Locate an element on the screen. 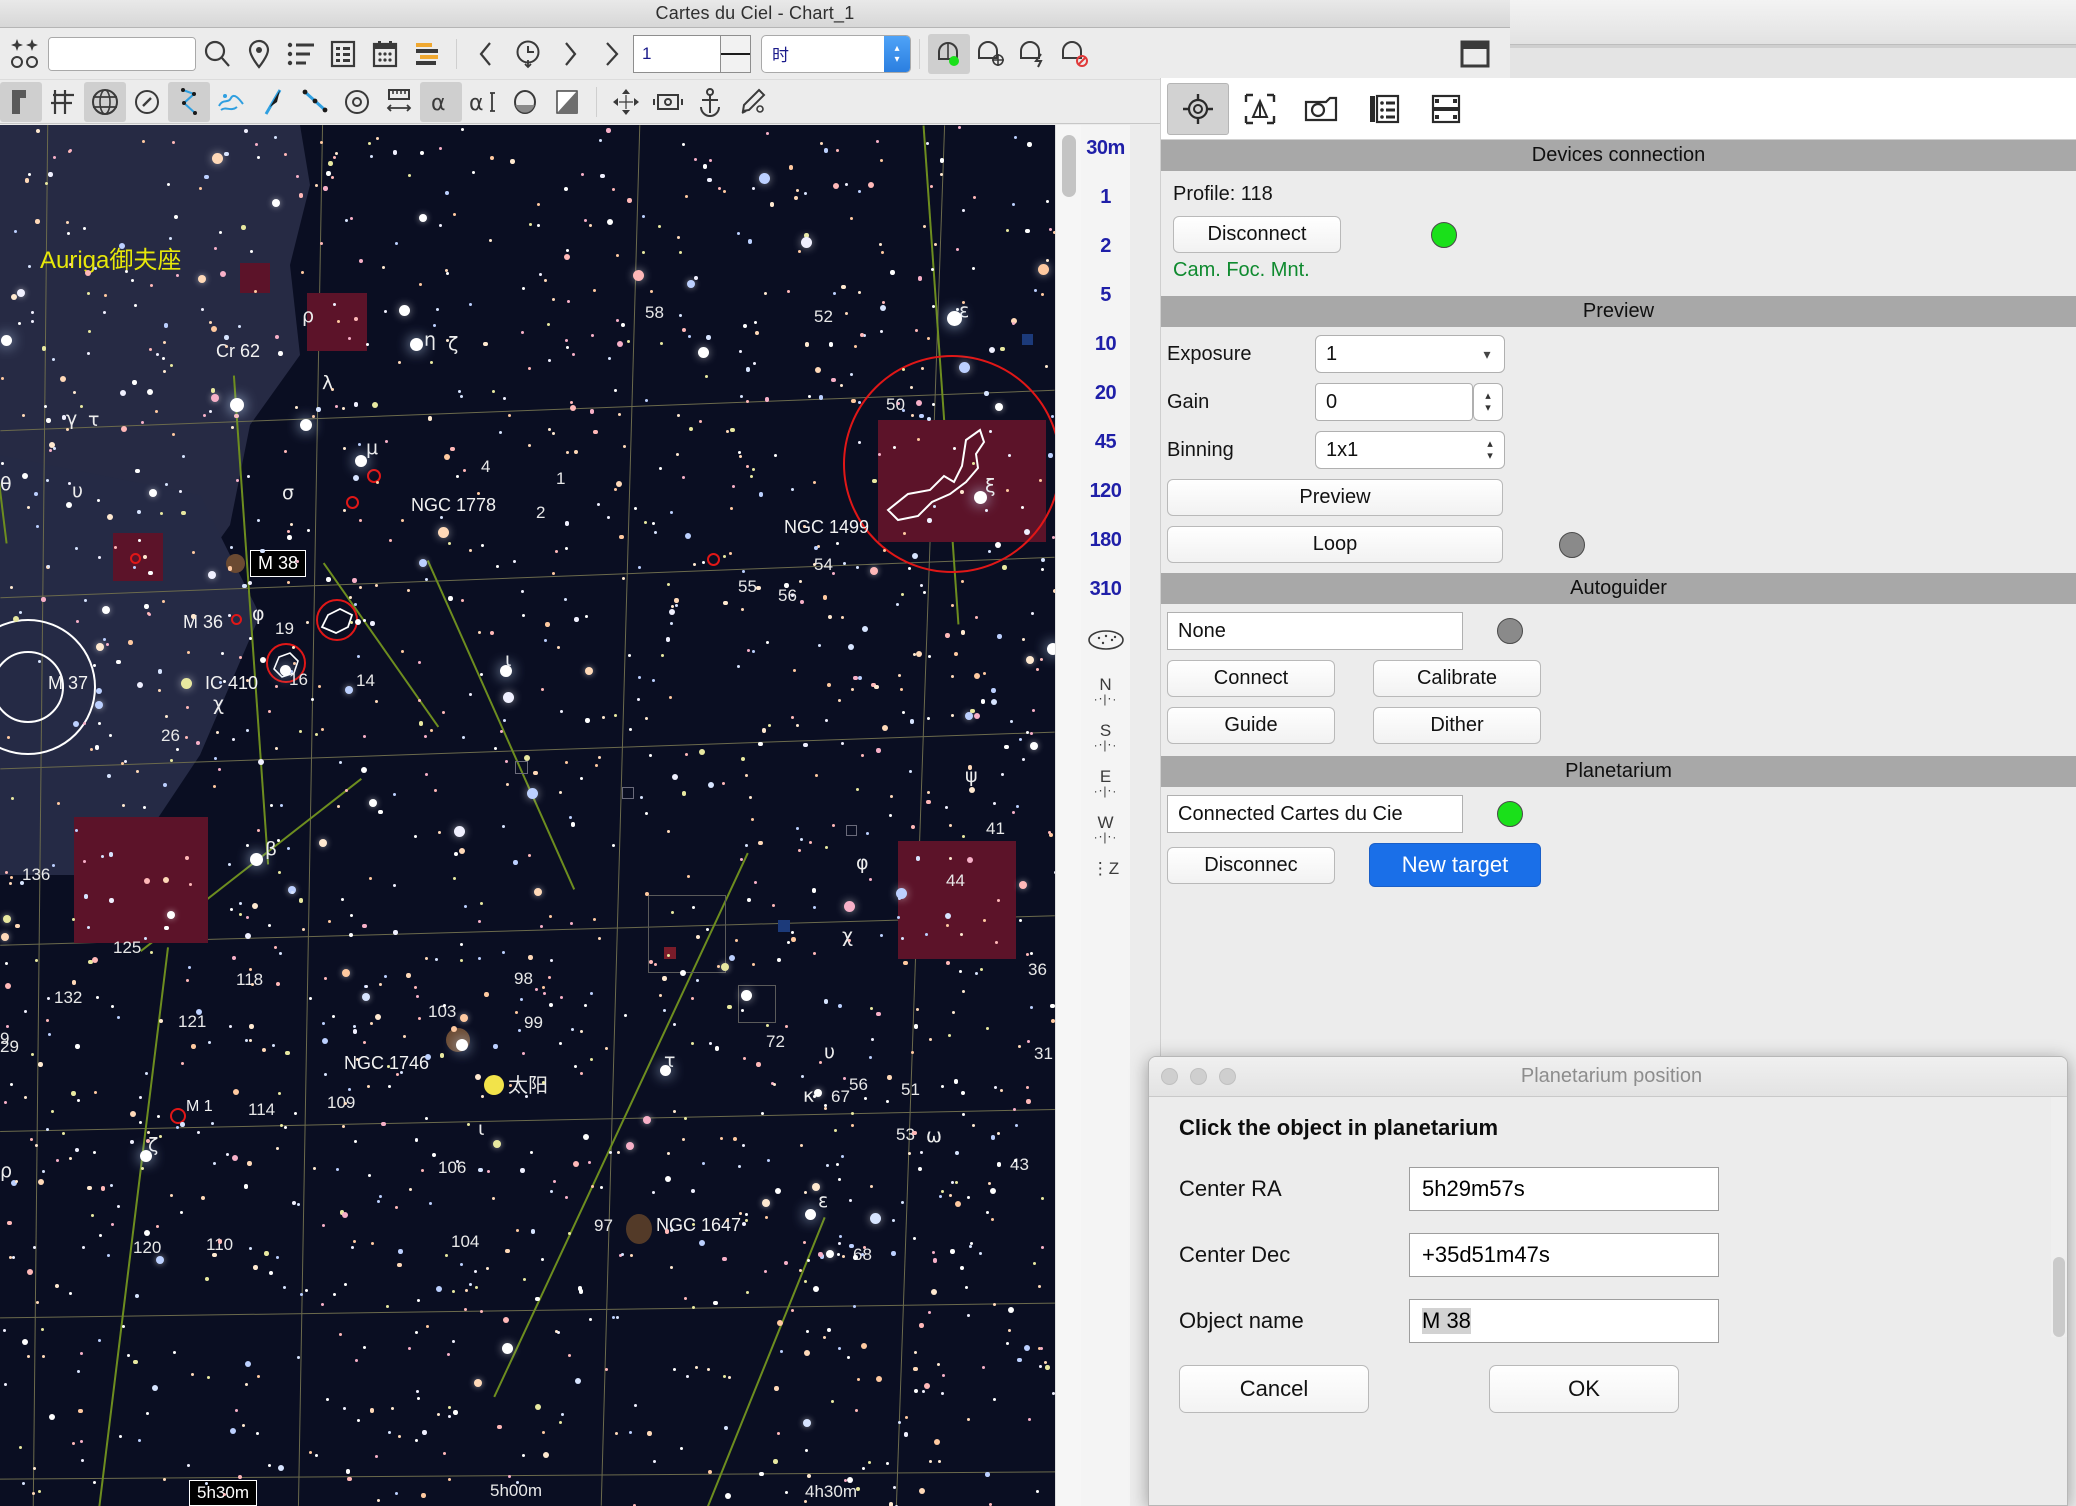 The width and height of the screenshot is (2076, 1506). direction-south: S ·⋅|⋅· is located at coordinates (1106, 737).